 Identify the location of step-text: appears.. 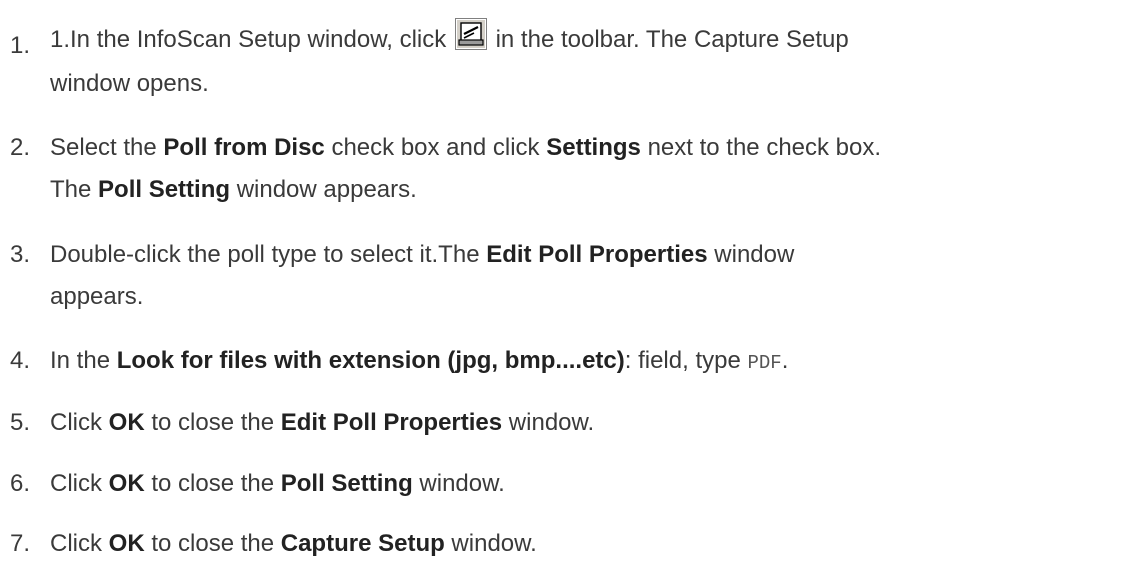
(97, 296).